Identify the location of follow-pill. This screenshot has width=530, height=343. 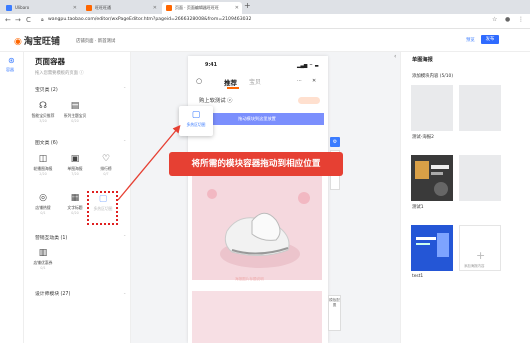
(309, 100).